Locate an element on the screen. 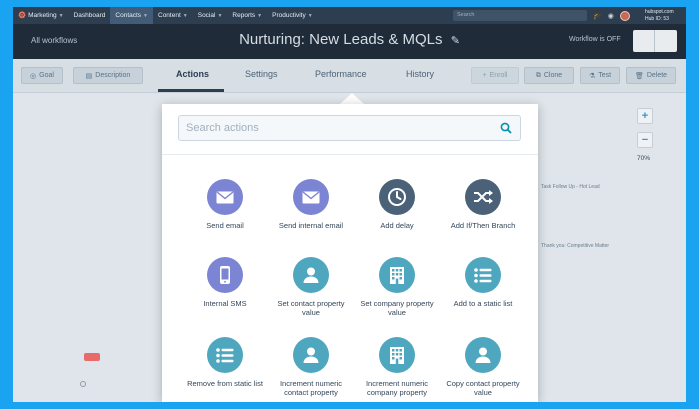 This screenshot has width=699, height=409. action-add-to-static-list: Add to a static list is located at coordinates (483, 282).